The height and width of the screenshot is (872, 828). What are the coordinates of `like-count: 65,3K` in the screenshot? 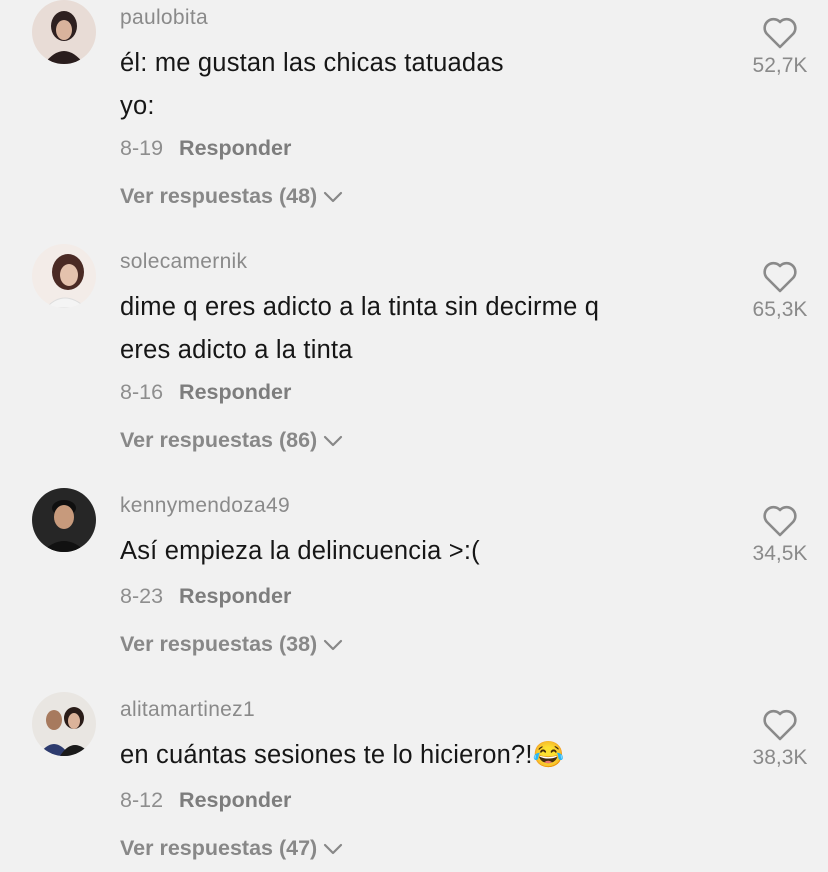 It's located at (780, 309).